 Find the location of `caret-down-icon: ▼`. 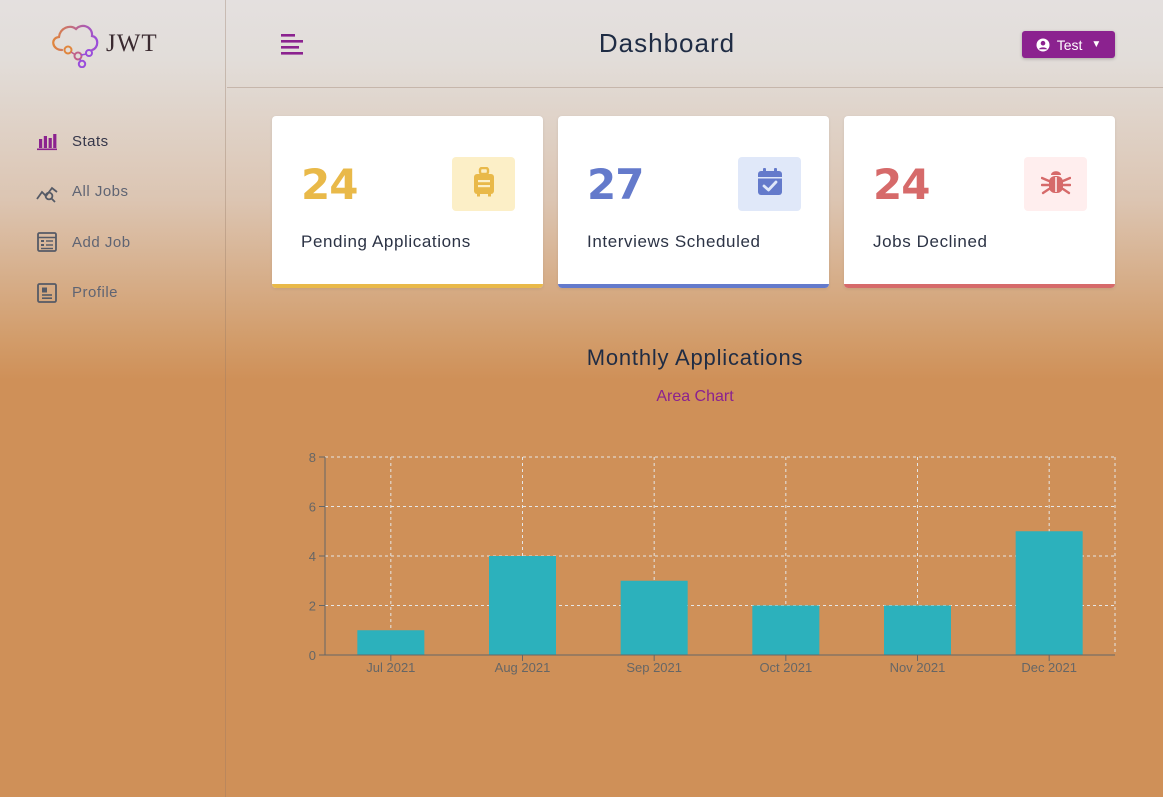

caret-down-icon: ▼ is located at coordinates (1096, 44).